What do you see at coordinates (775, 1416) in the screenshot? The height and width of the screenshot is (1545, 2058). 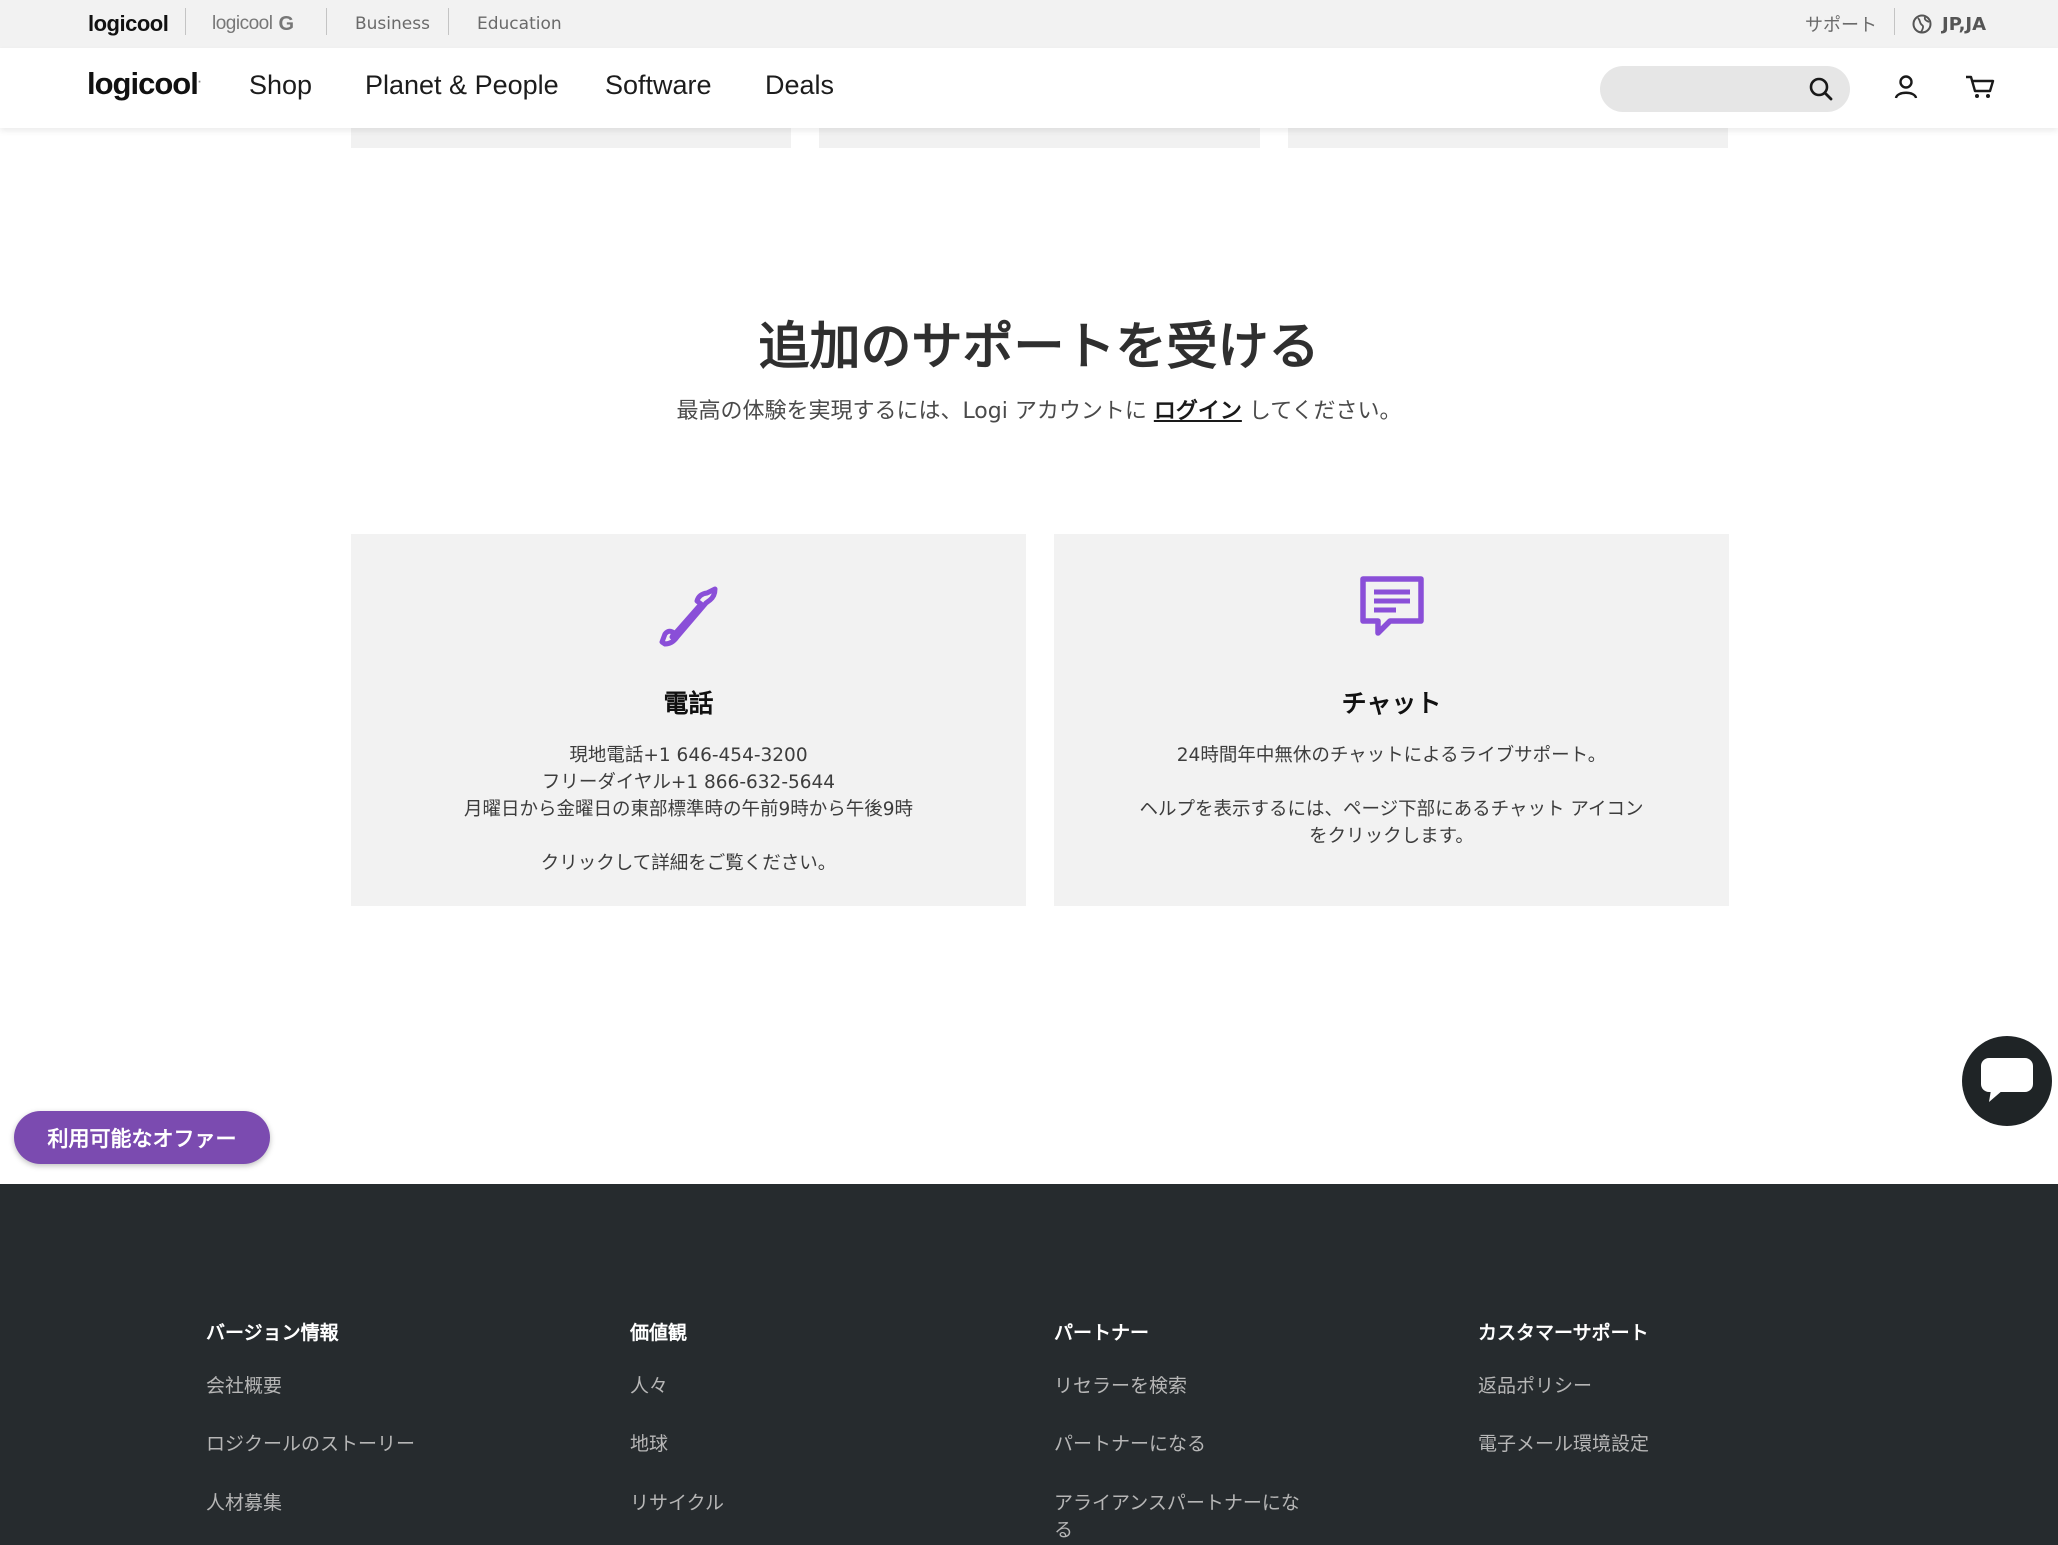 I see `footer-column-values: 価値観 人々 地球 リサイクル` at bounding box center [775, 1416].